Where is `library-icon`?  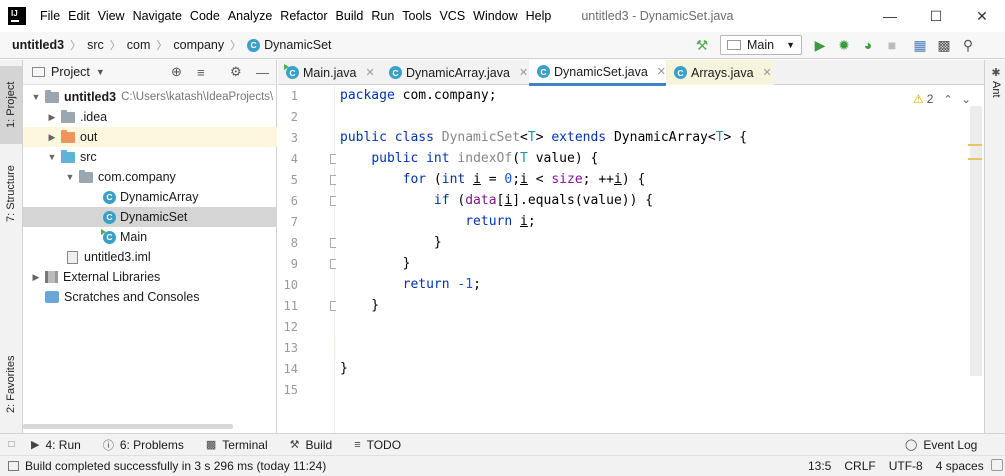 library-icon is located at coordinates (51, 277).